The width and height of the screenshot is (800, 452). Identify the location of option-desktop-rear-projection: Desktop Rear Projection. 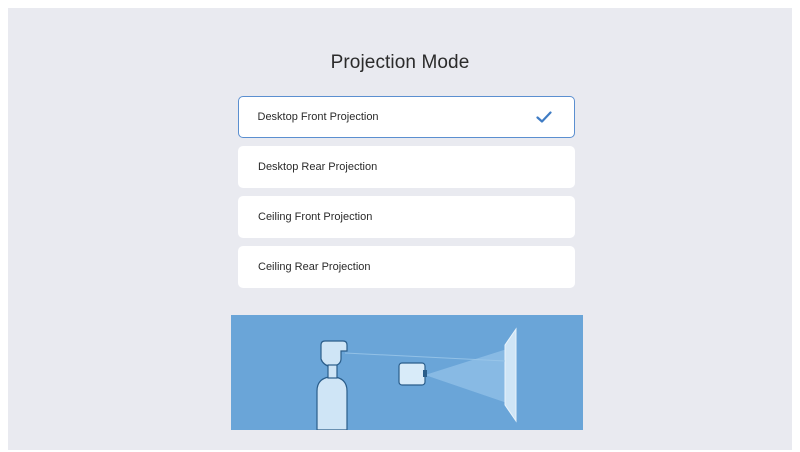
(406, 167).